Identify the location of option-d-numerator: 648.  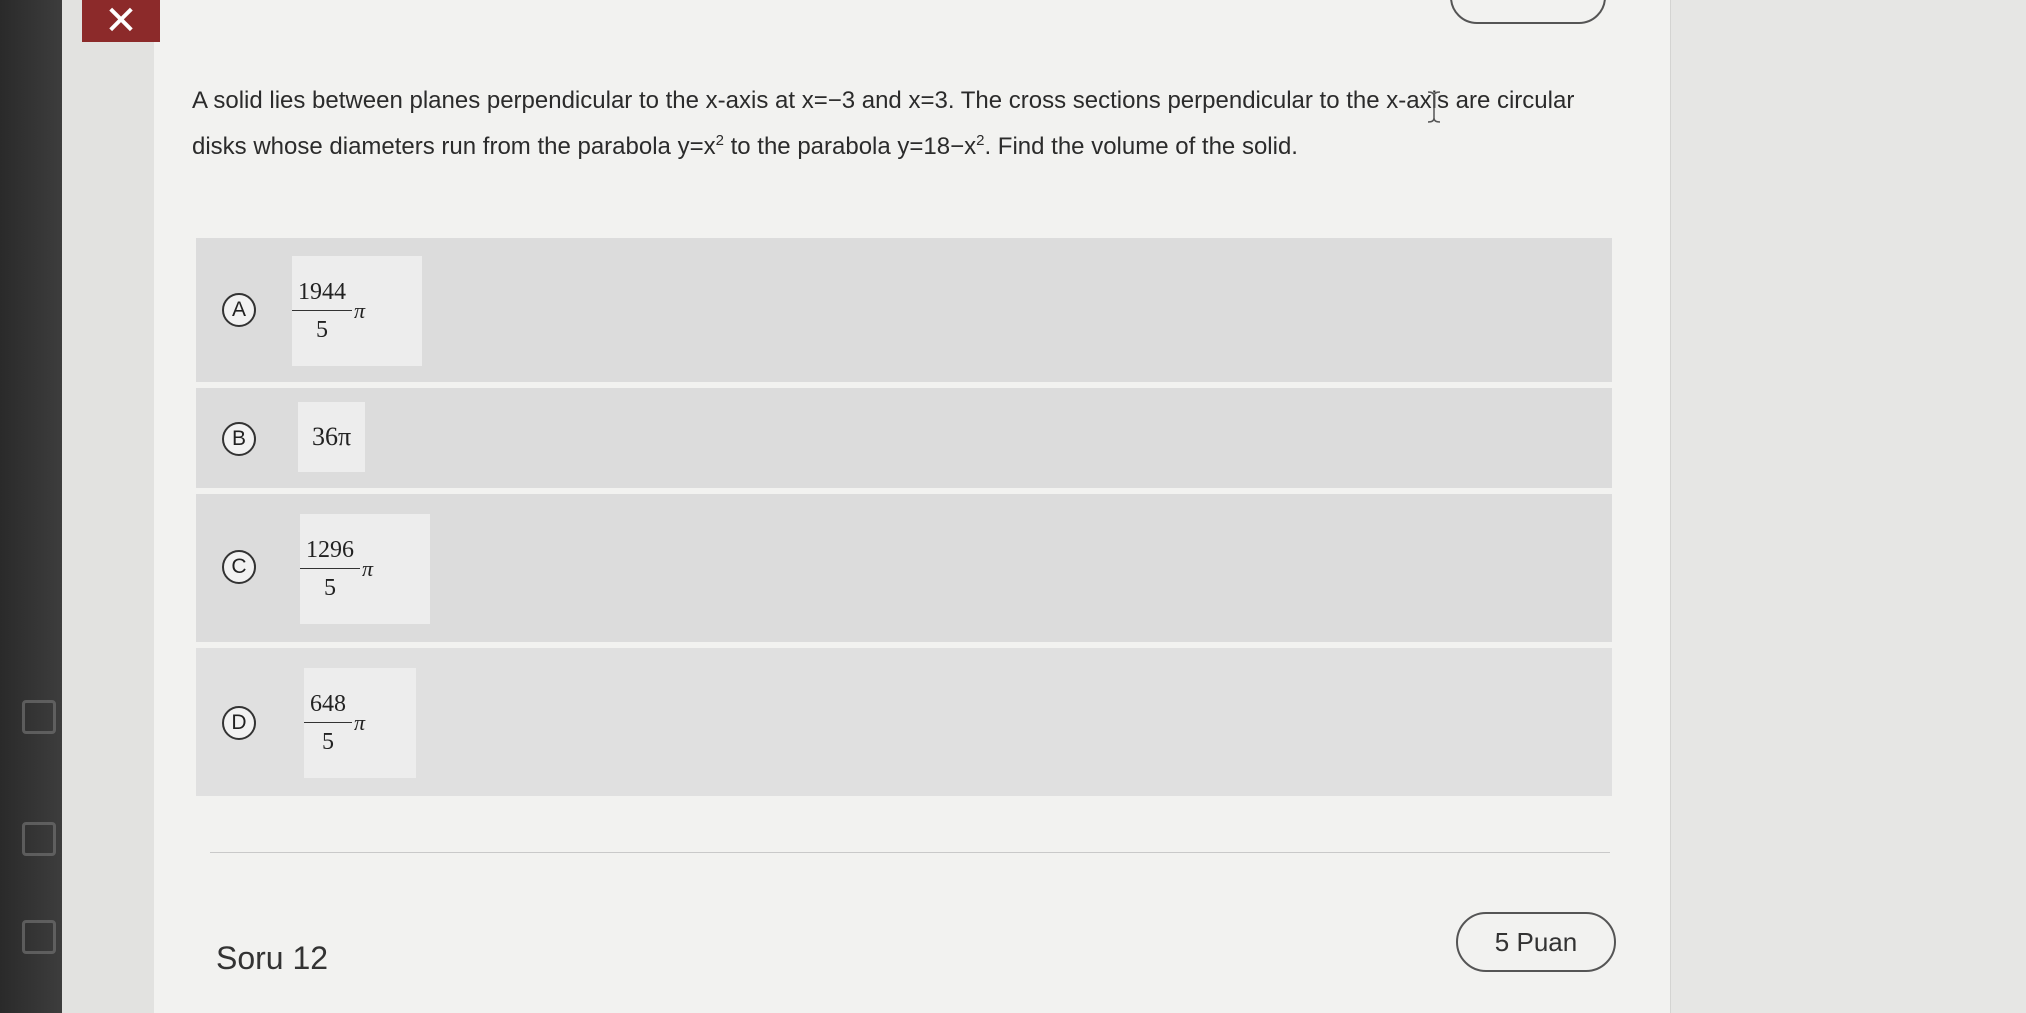
(328, 707).